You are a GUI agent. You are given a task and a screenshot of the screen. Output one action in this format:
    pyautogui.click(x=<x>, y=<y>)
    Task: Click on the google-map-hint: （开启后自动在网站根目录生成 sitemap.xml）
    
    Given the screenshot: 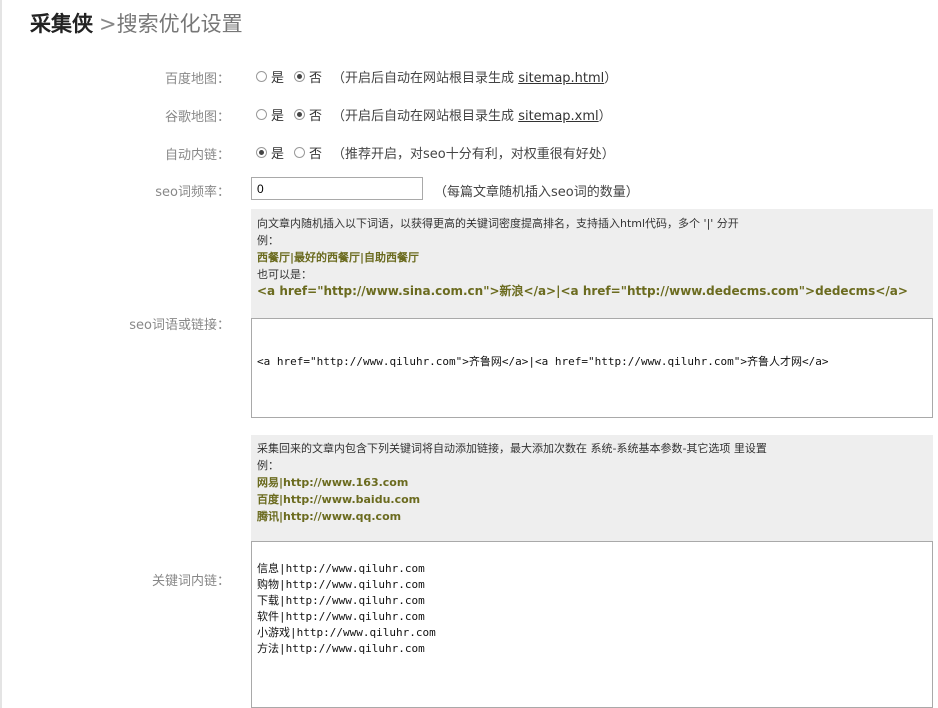 What is the action you would take?
    pyautogui.click(x=472, y=114)
    